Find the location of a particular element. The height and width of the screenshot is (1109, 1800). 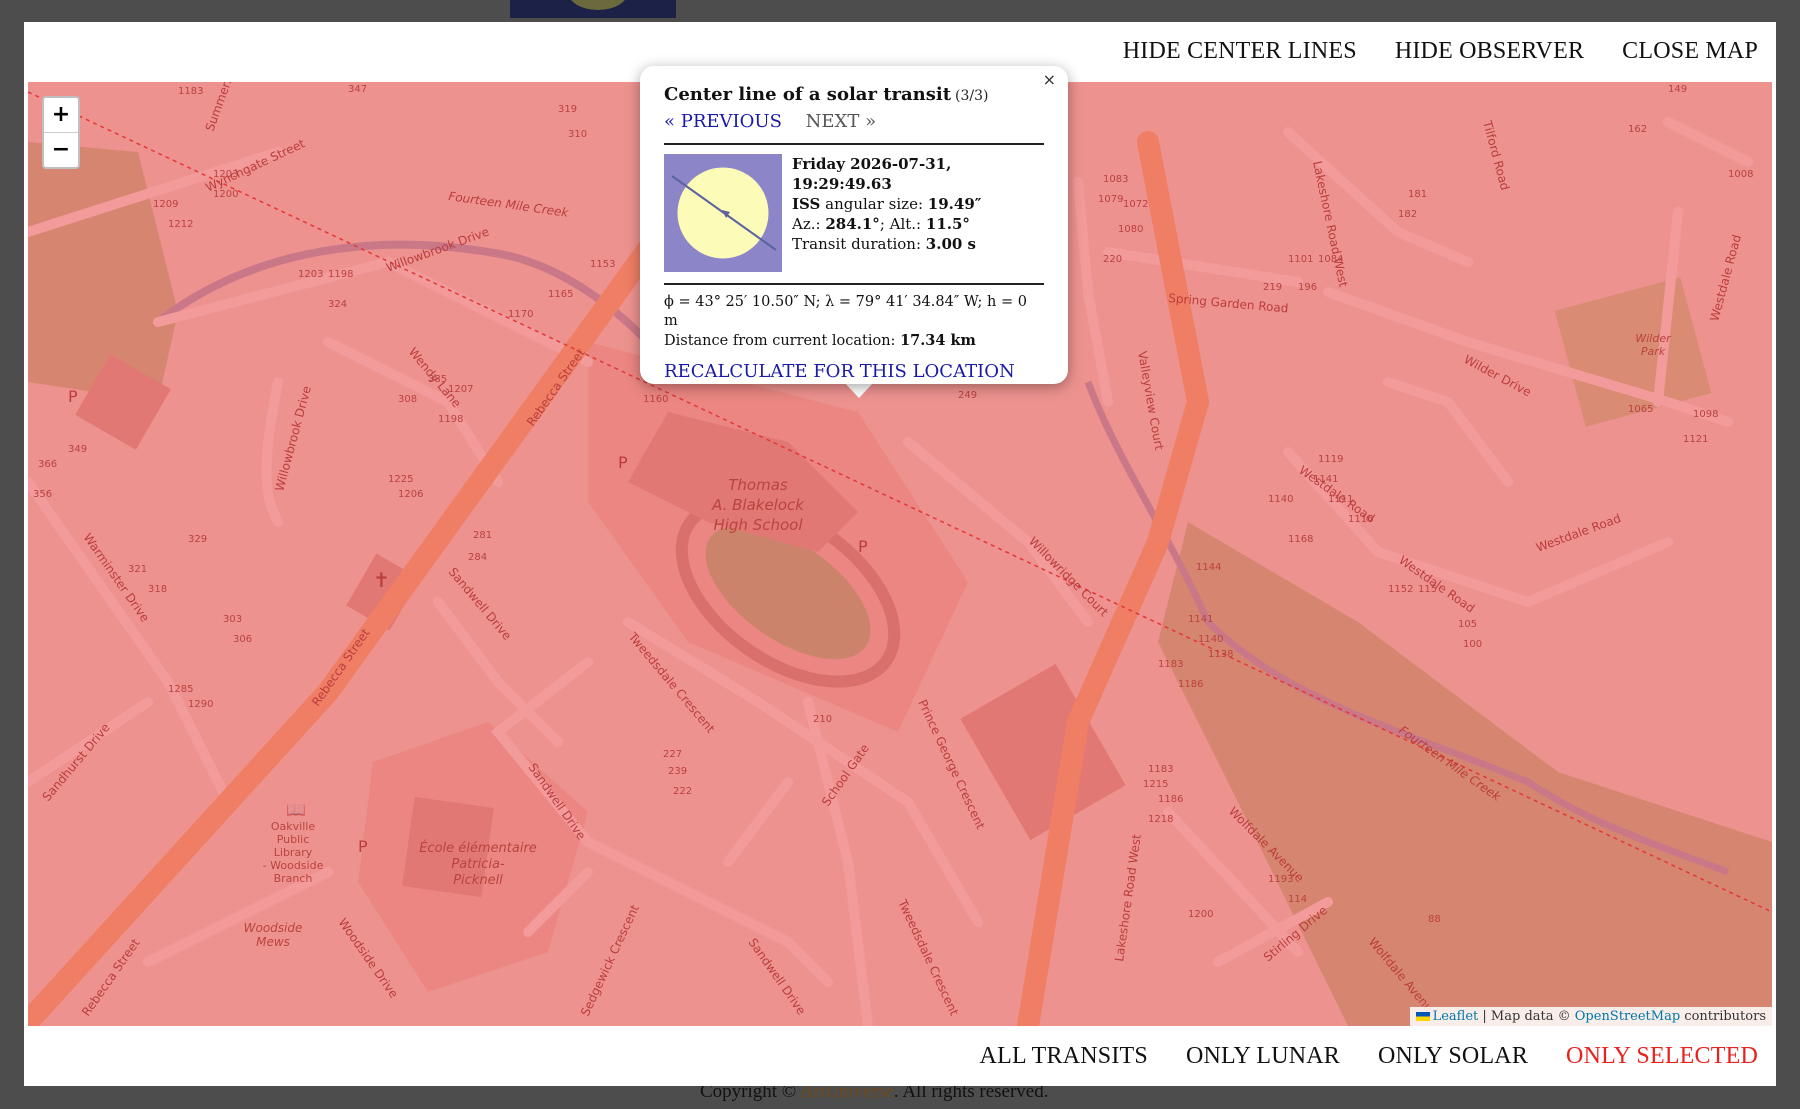

house-number: 321 is located at coordinates (137, 569).